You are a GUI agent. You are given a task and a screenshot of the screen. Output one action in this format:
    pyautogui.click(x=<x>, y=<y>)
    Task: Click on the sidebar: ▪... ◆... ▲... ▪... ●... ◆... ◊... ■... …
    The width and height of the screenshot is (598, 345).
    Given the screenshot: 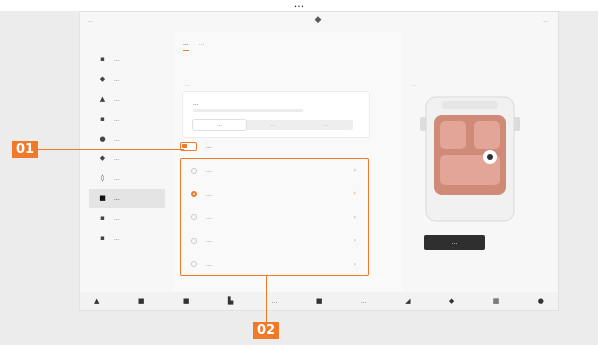 What is the action you would take?
    pyautogui.click(x=127, y=172)
    